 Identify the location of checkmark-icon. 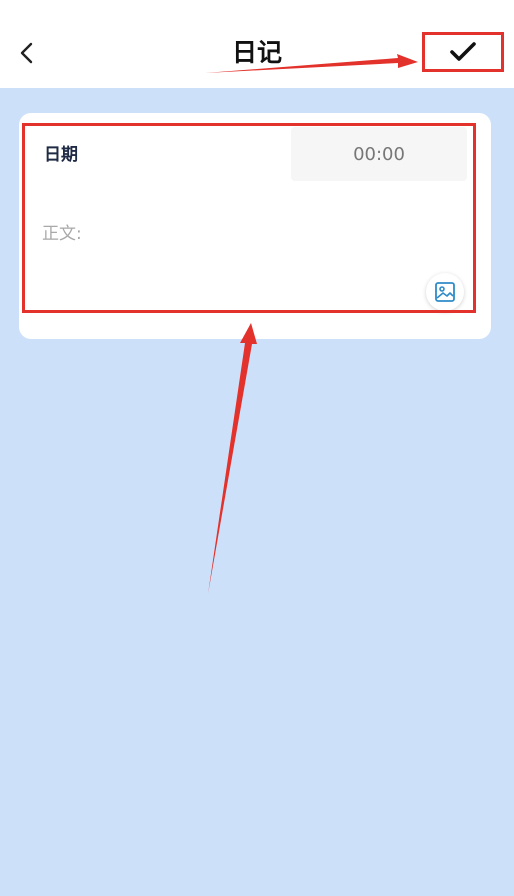
(463, 51).